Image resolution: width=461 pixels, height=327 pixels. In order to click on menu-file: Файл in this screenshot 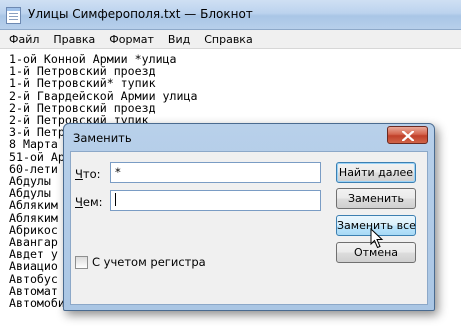, I will do `click(24, 39)`.